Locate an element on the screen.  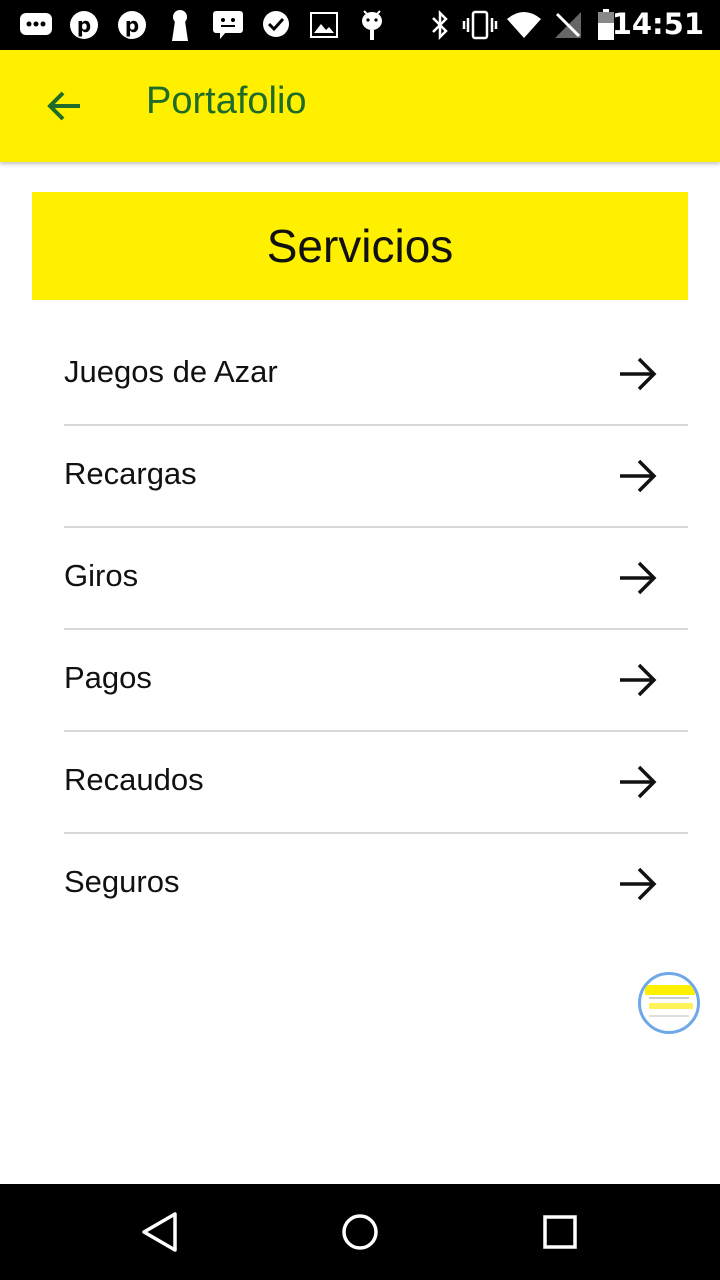
app-bar: Portafolio is located at coordinates (360, 106).